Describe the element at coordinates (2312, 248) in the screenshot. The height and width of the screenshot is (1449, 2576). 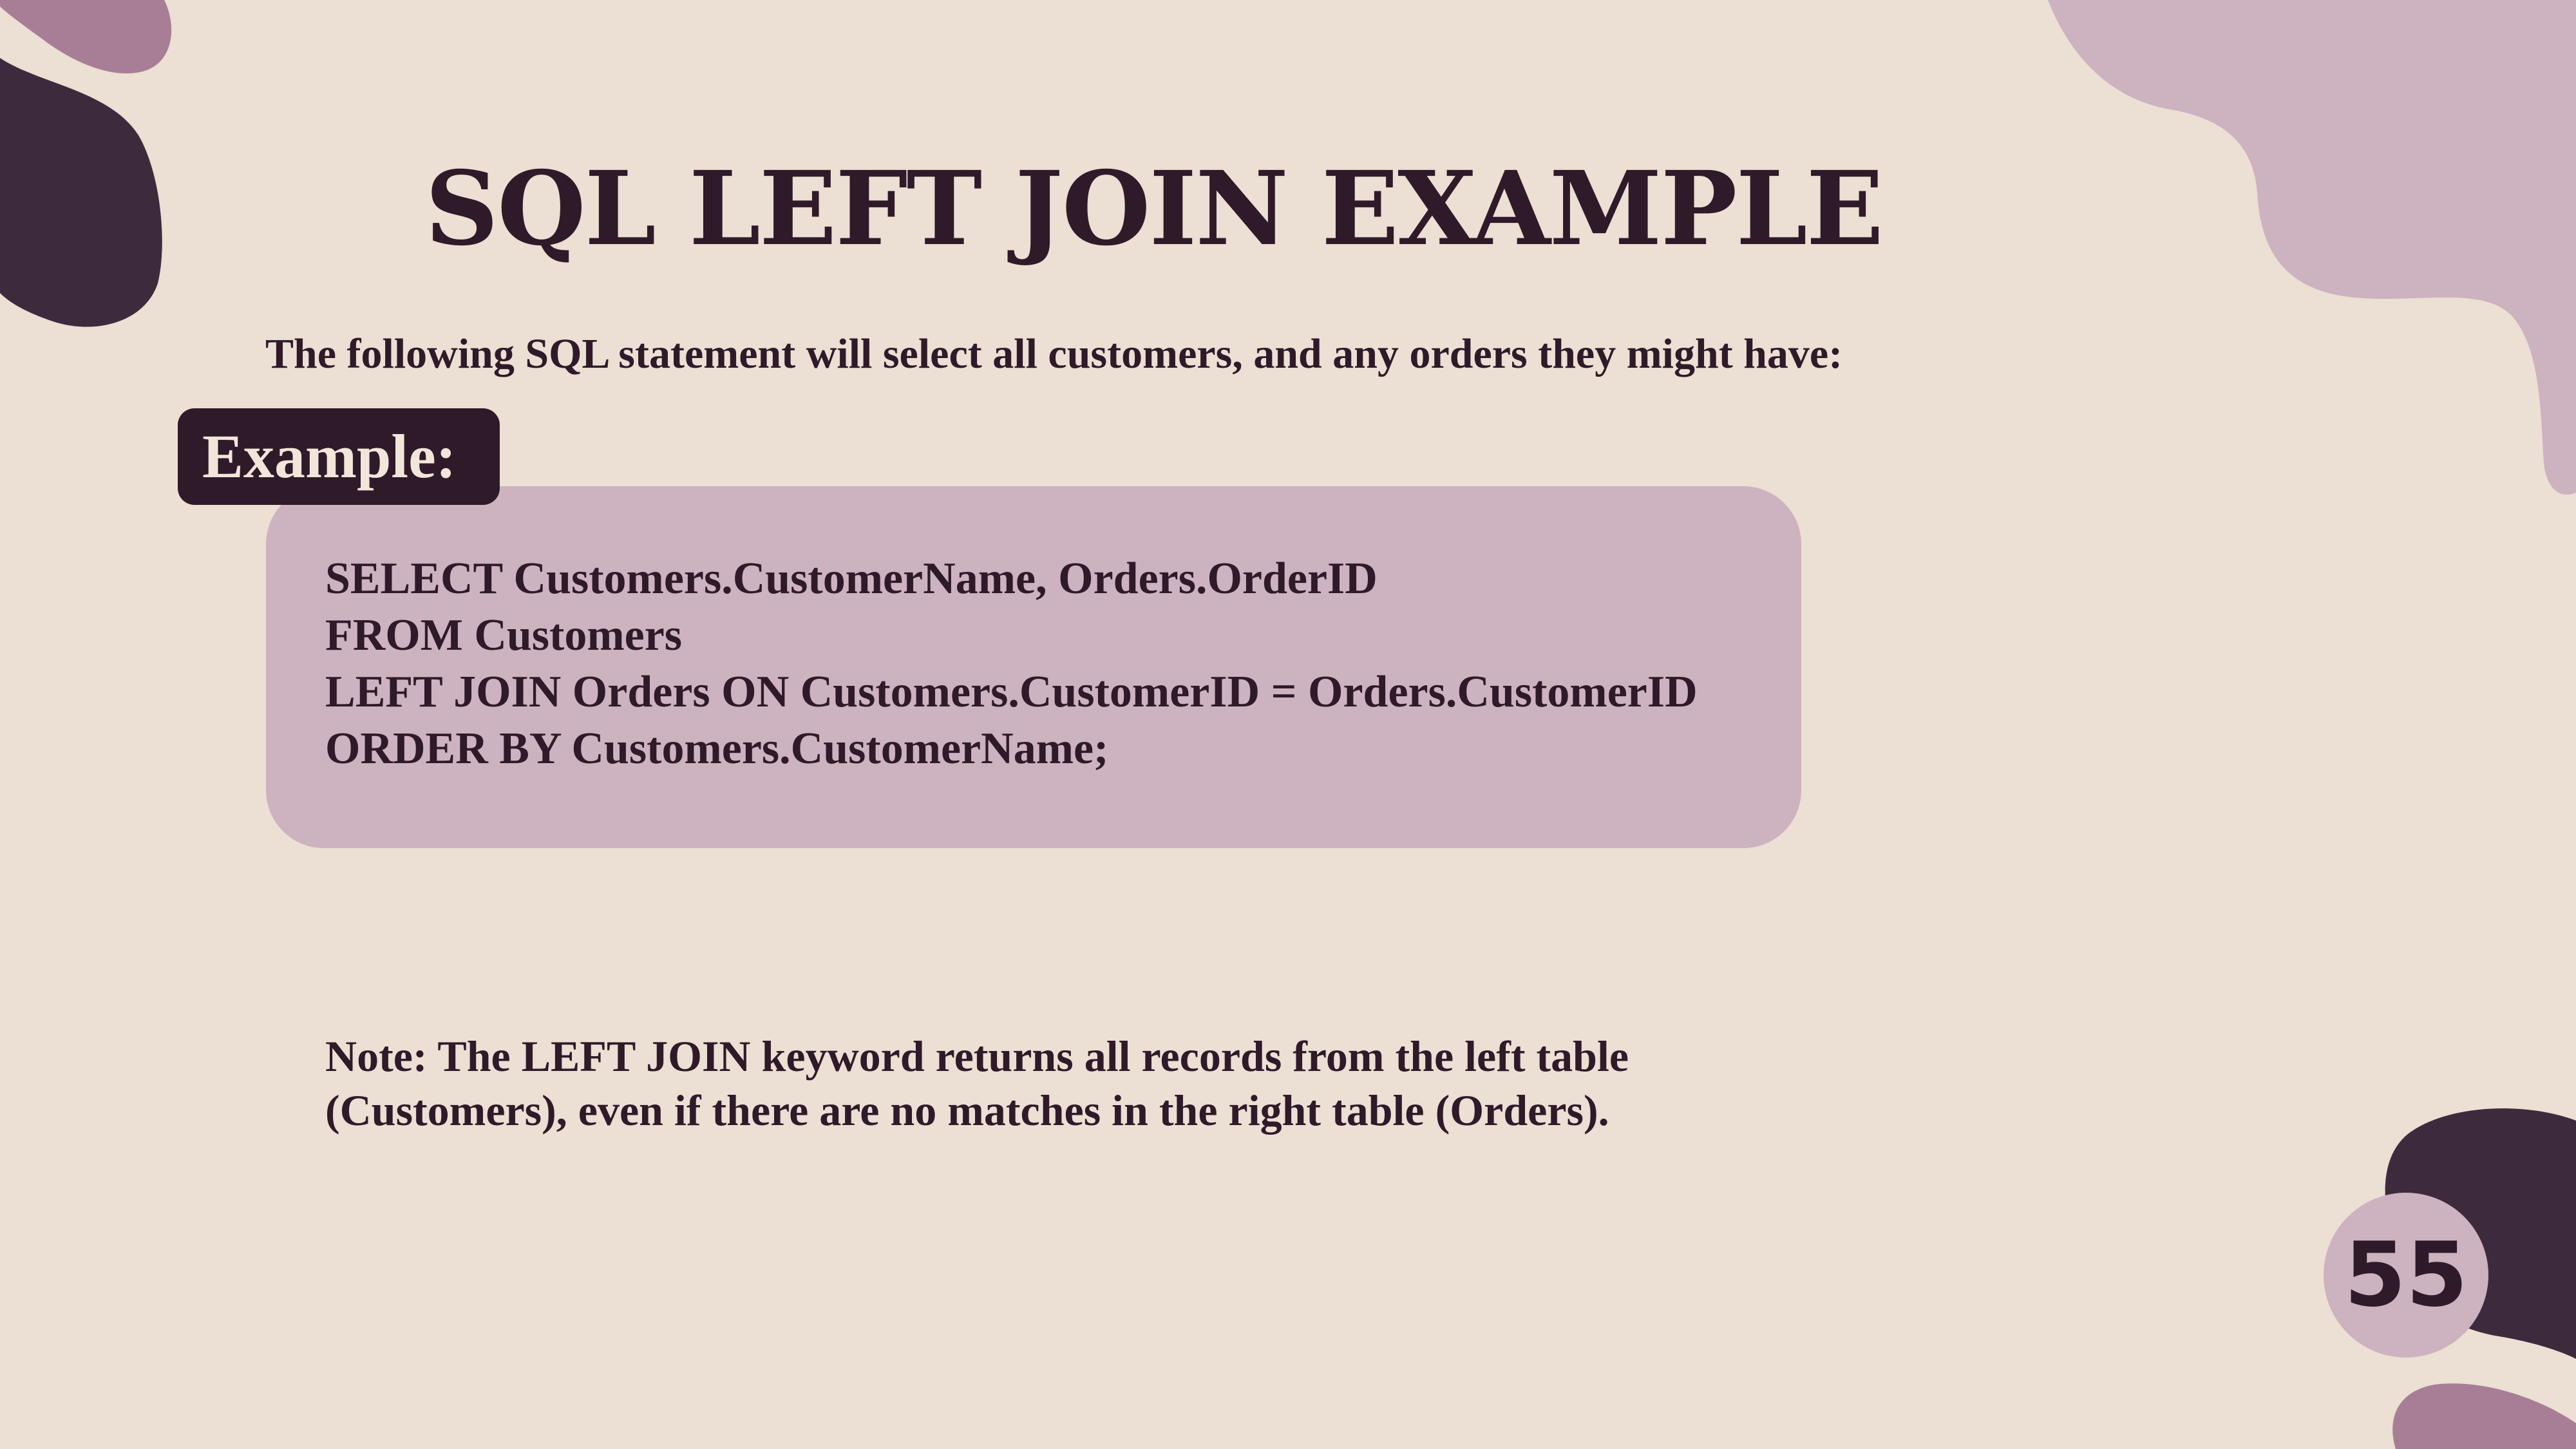
I see `blob-top-right-mauve` at that location.